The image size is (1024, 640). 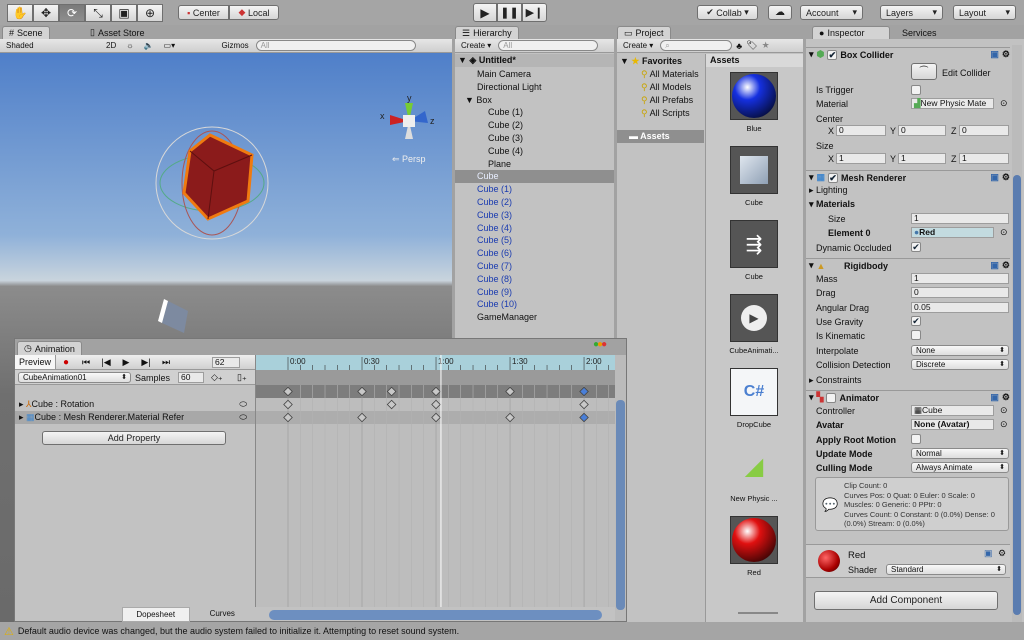 What do you see at coordinates (644, 32) in the screenshot?
I see `tab-project: ▭ Project` at bounding box center [644, 32].